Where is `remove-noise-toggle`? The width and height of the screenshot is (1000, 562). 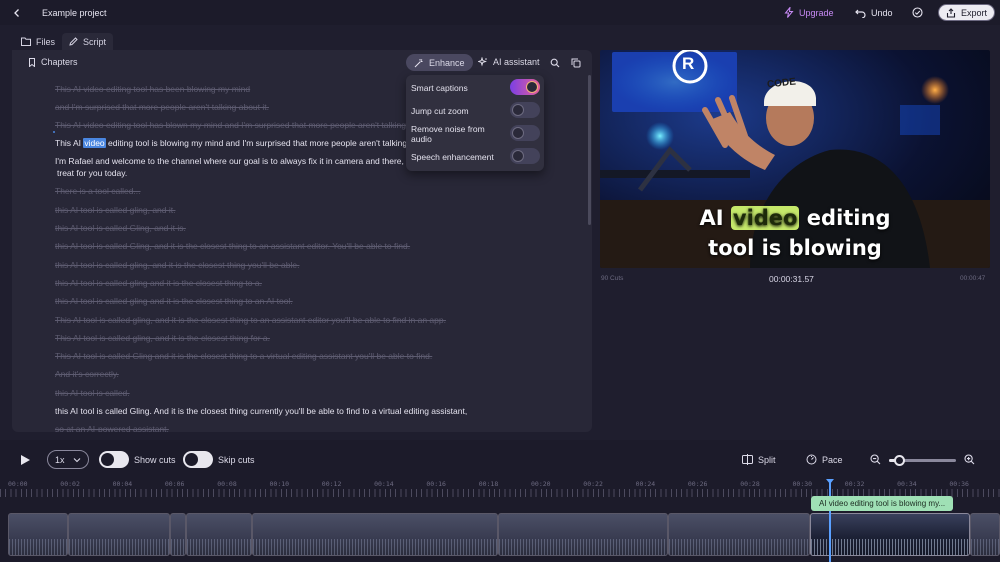
remove-noise-toggle is located at coordinates (525, 133).